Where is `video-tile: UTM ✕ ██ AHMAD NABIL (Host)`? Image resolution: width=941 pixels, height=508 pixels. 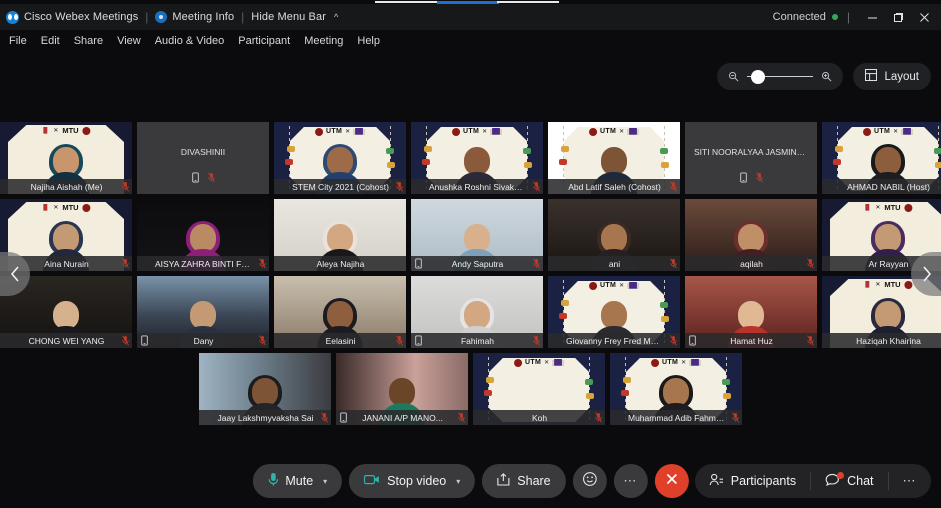
video-tile: UTM ✕ ██ AHMAD NABIL (Host) is located at coordinates (881, 158).